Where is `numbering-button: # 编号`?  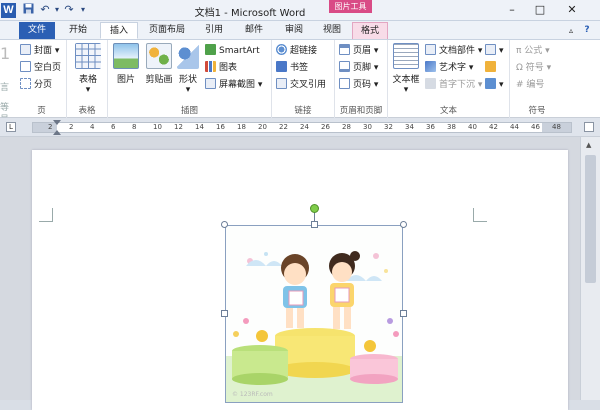 numbering-button: # 编号 is located at coordinates (530, 85).